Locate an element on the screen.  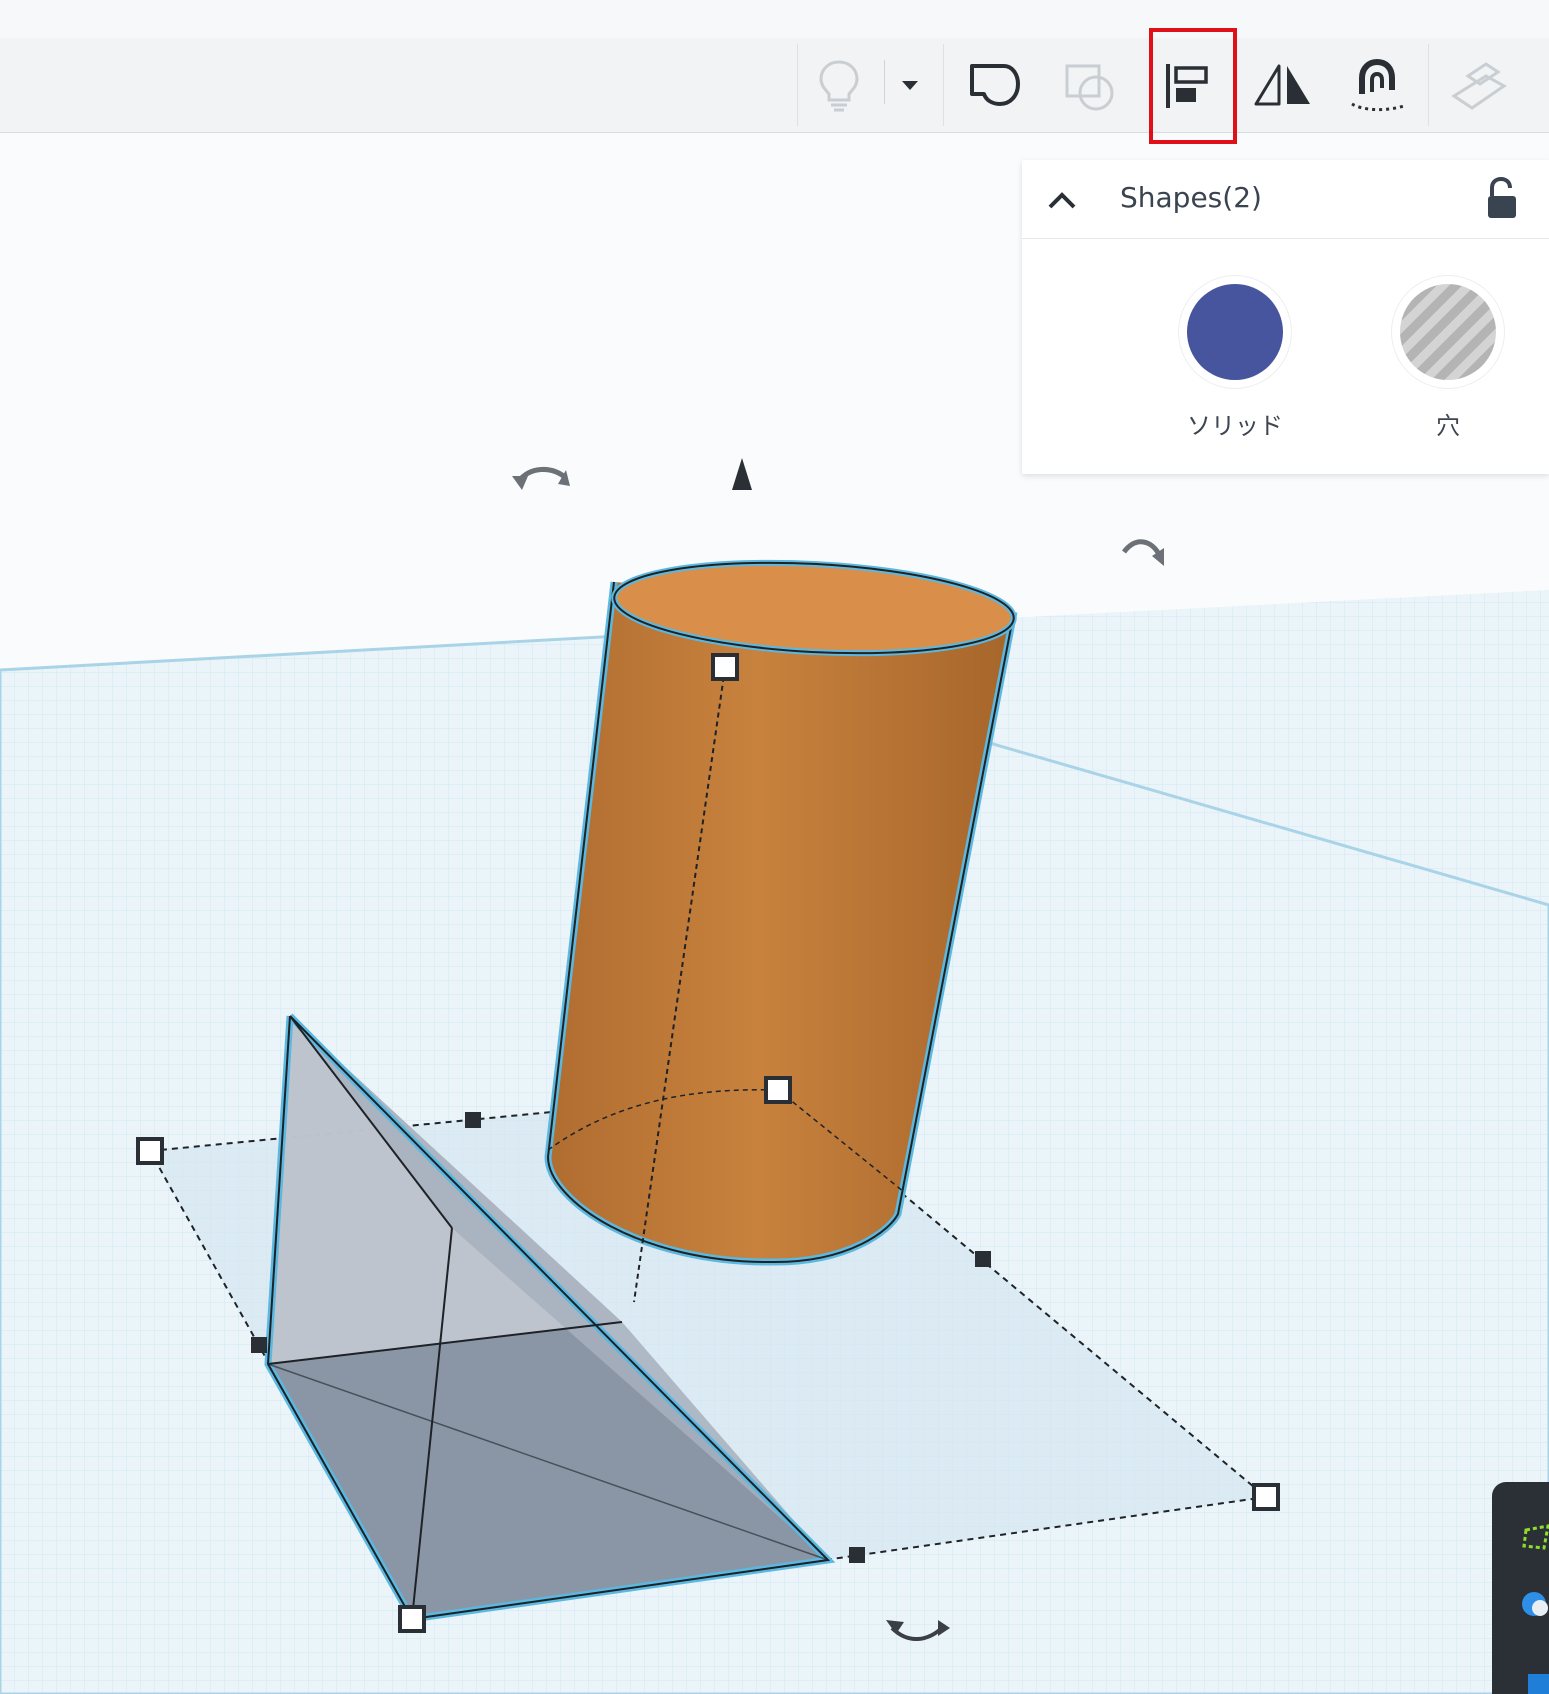
globe-chat-icon is located at coordinates (1534, 1605).